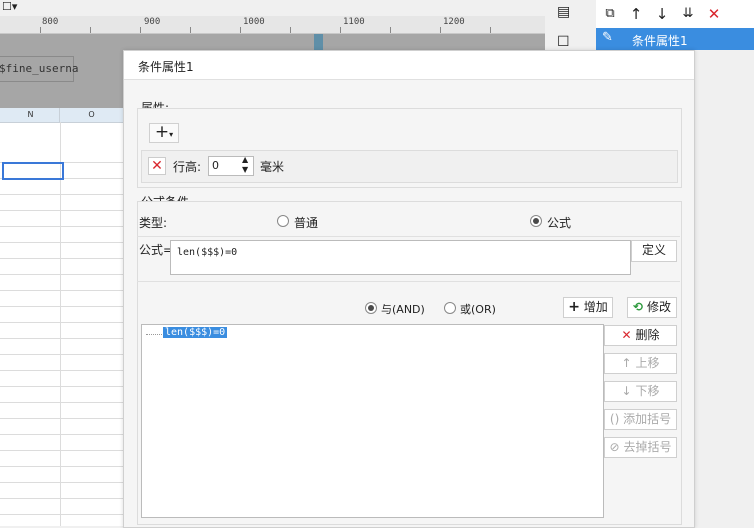  I want to click on condition-tree-entry: len($$$)=0, so click(195, 332).